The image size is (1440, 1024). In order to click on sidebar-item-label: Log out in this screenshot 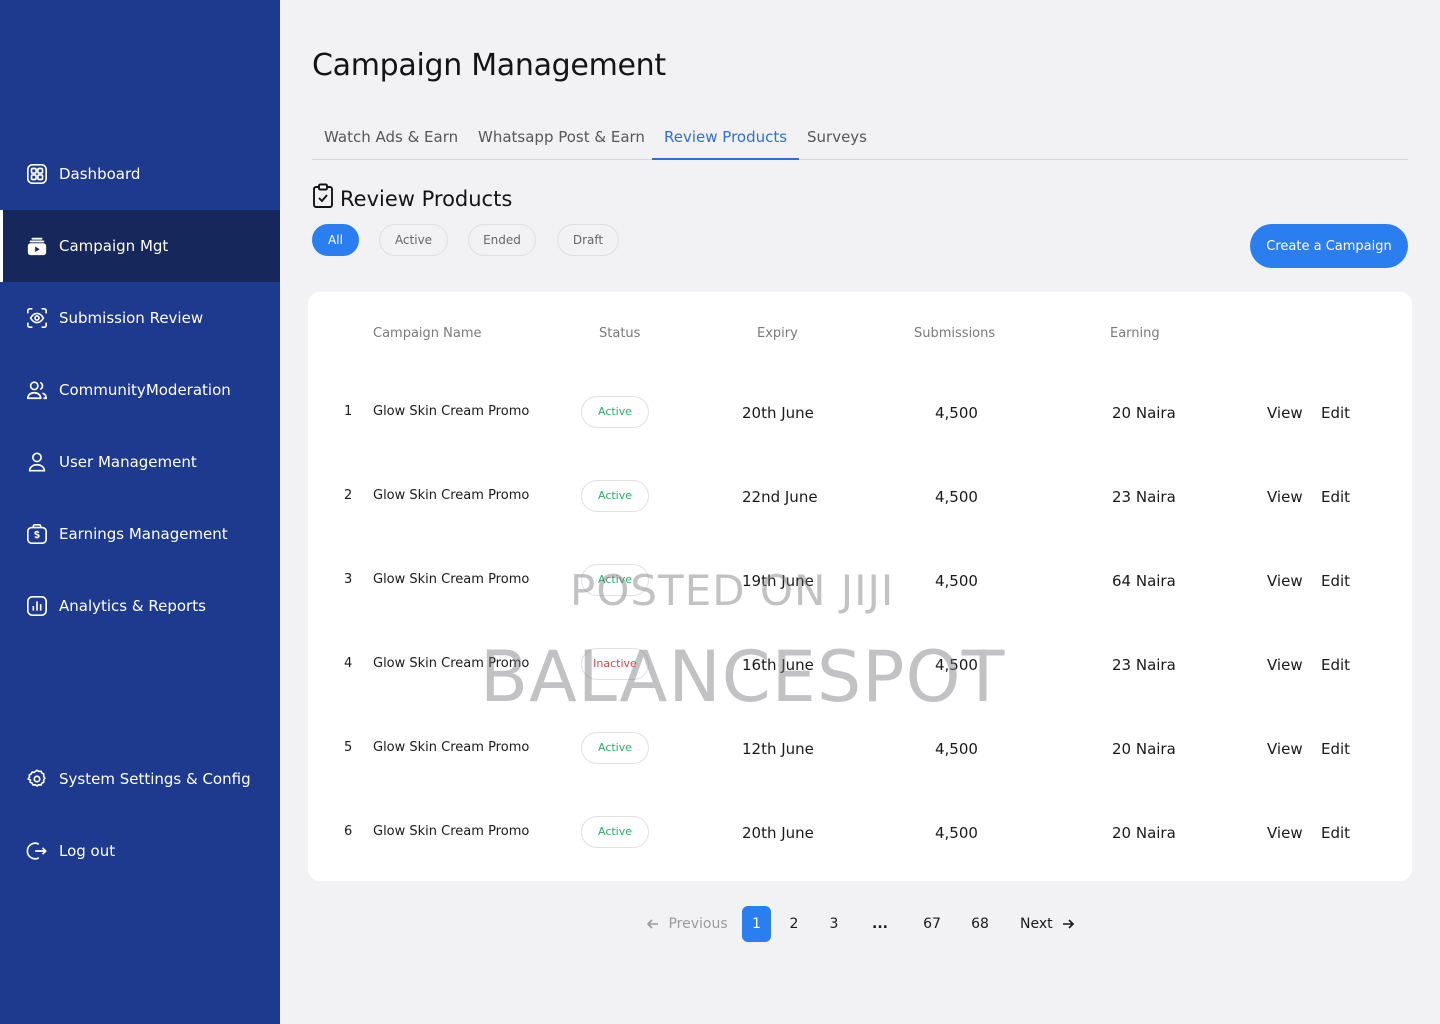, I will do `click(87, 851)`.